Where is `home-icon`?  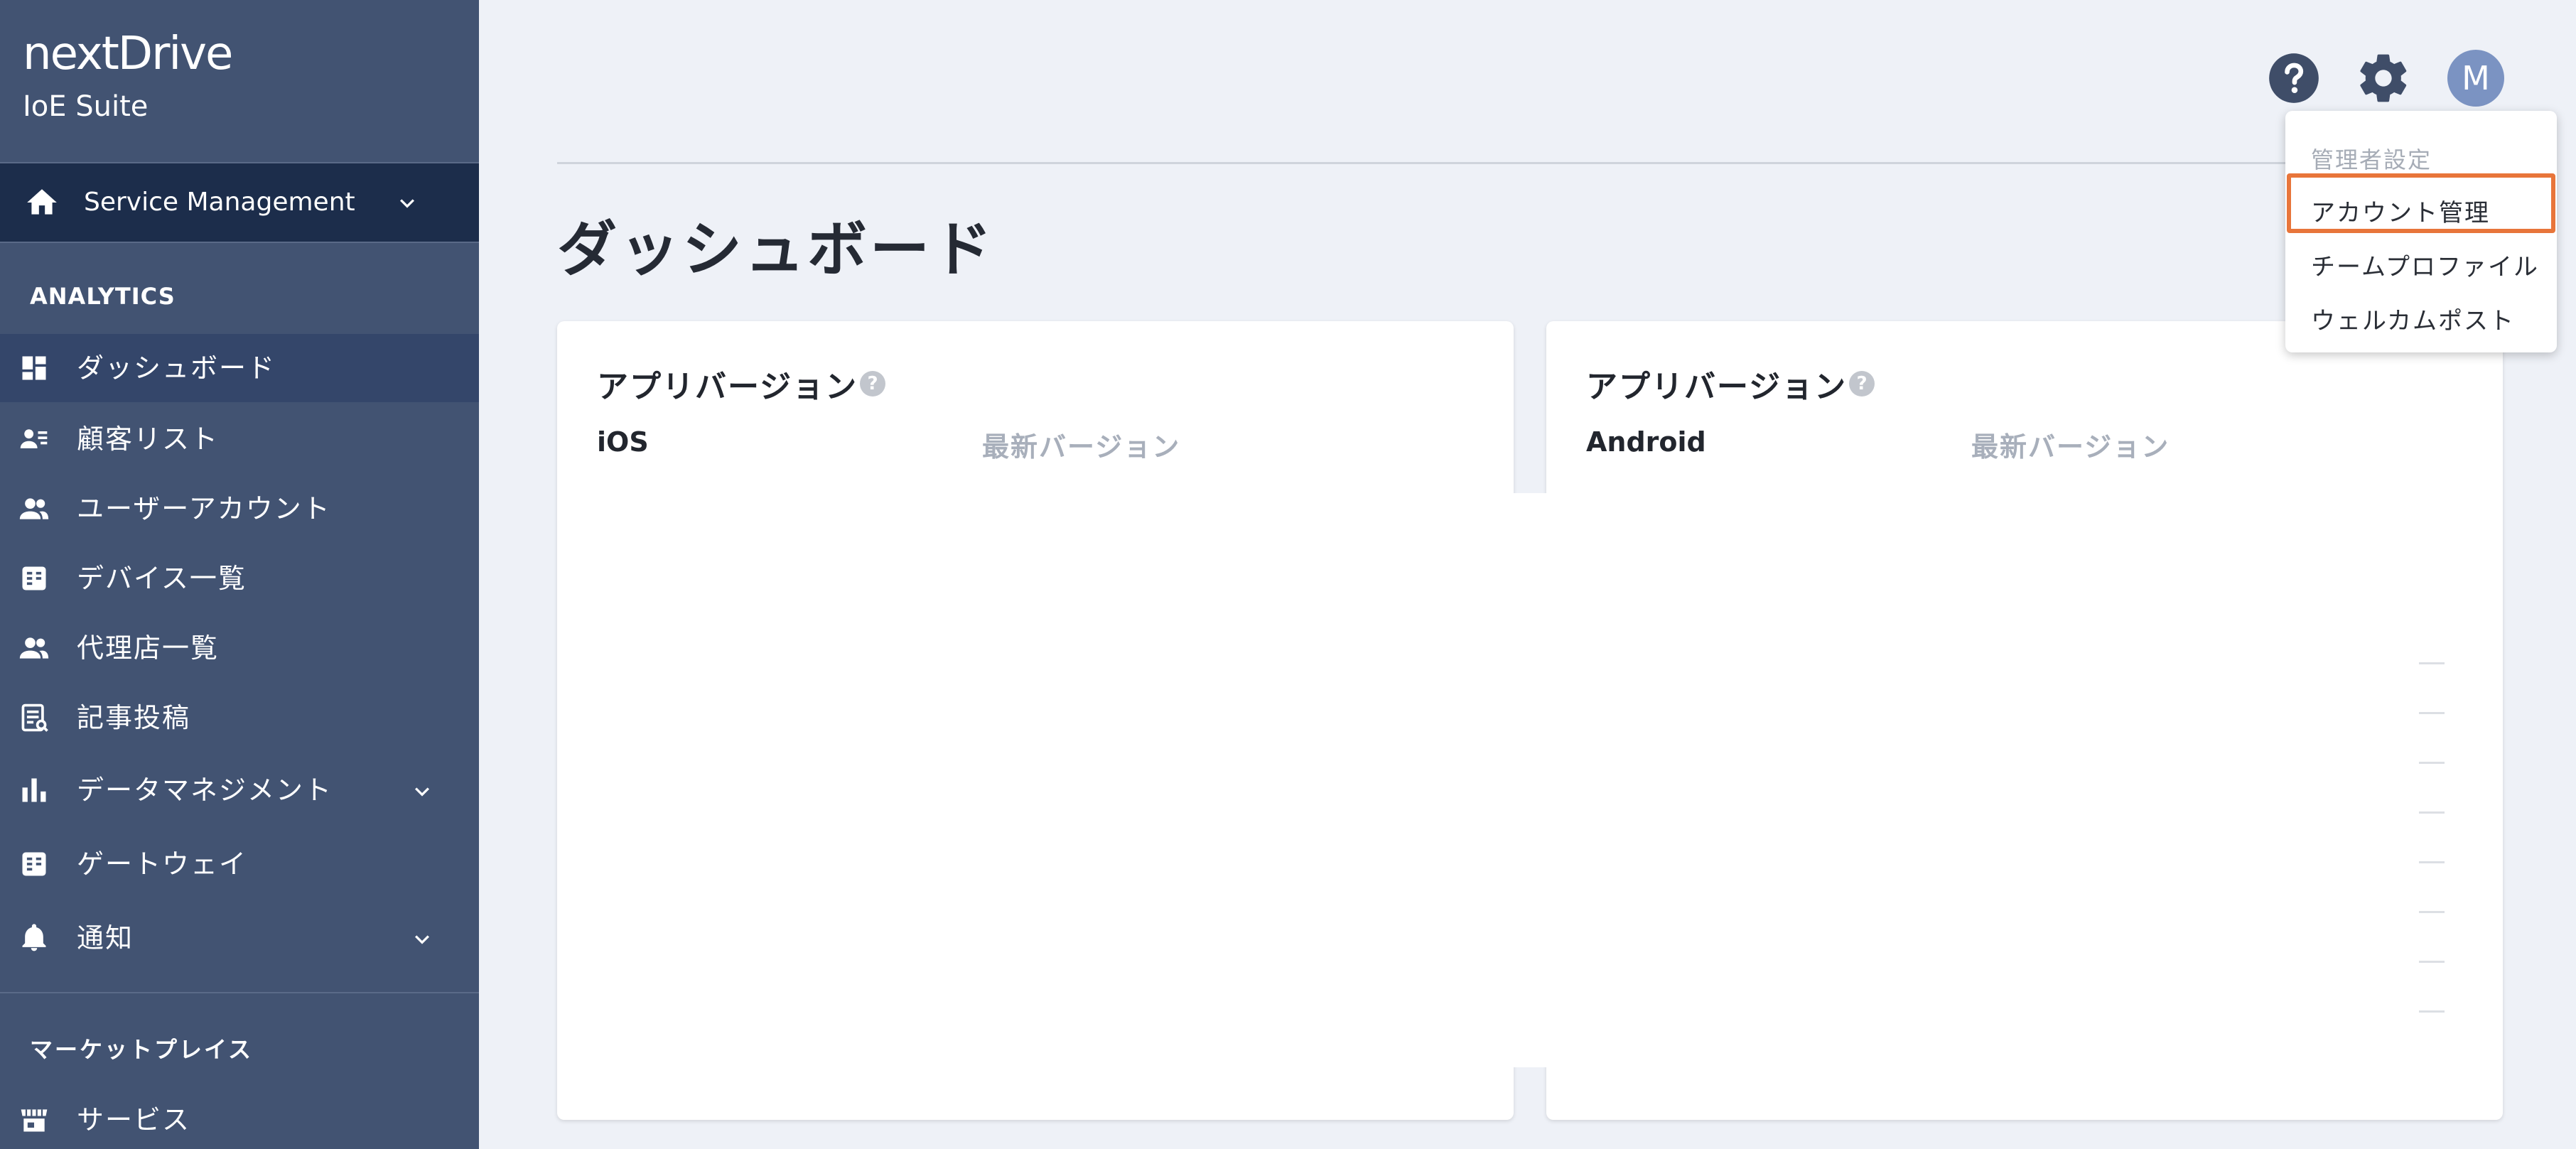 home-icon is located at coordinates (42, 202).